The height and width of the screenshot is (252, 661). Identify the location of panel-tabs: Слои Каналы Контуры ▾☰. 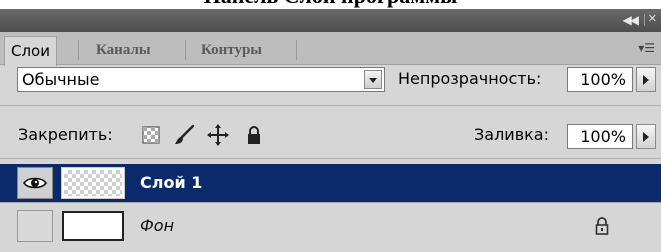
(330, 49).